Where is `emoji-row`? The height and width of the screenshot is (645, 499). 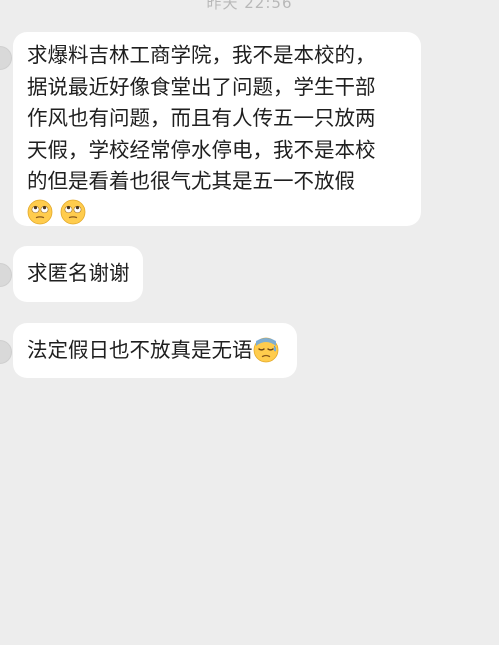
emoji-row is located at coordinates (217, 214).